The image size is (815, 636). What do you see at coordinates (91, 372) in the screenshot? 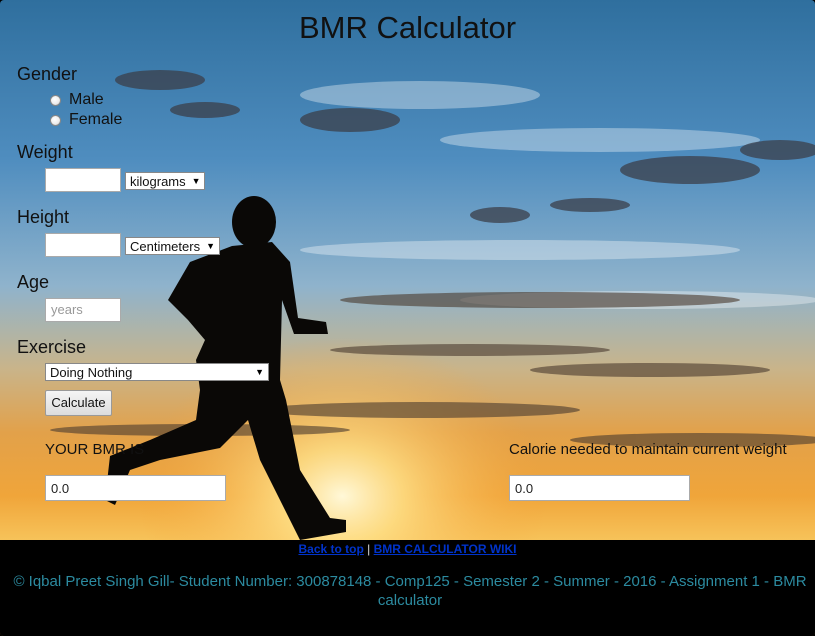
I see `exercise-selected-value: Doing Nothing` at bounding box center [91, 372].